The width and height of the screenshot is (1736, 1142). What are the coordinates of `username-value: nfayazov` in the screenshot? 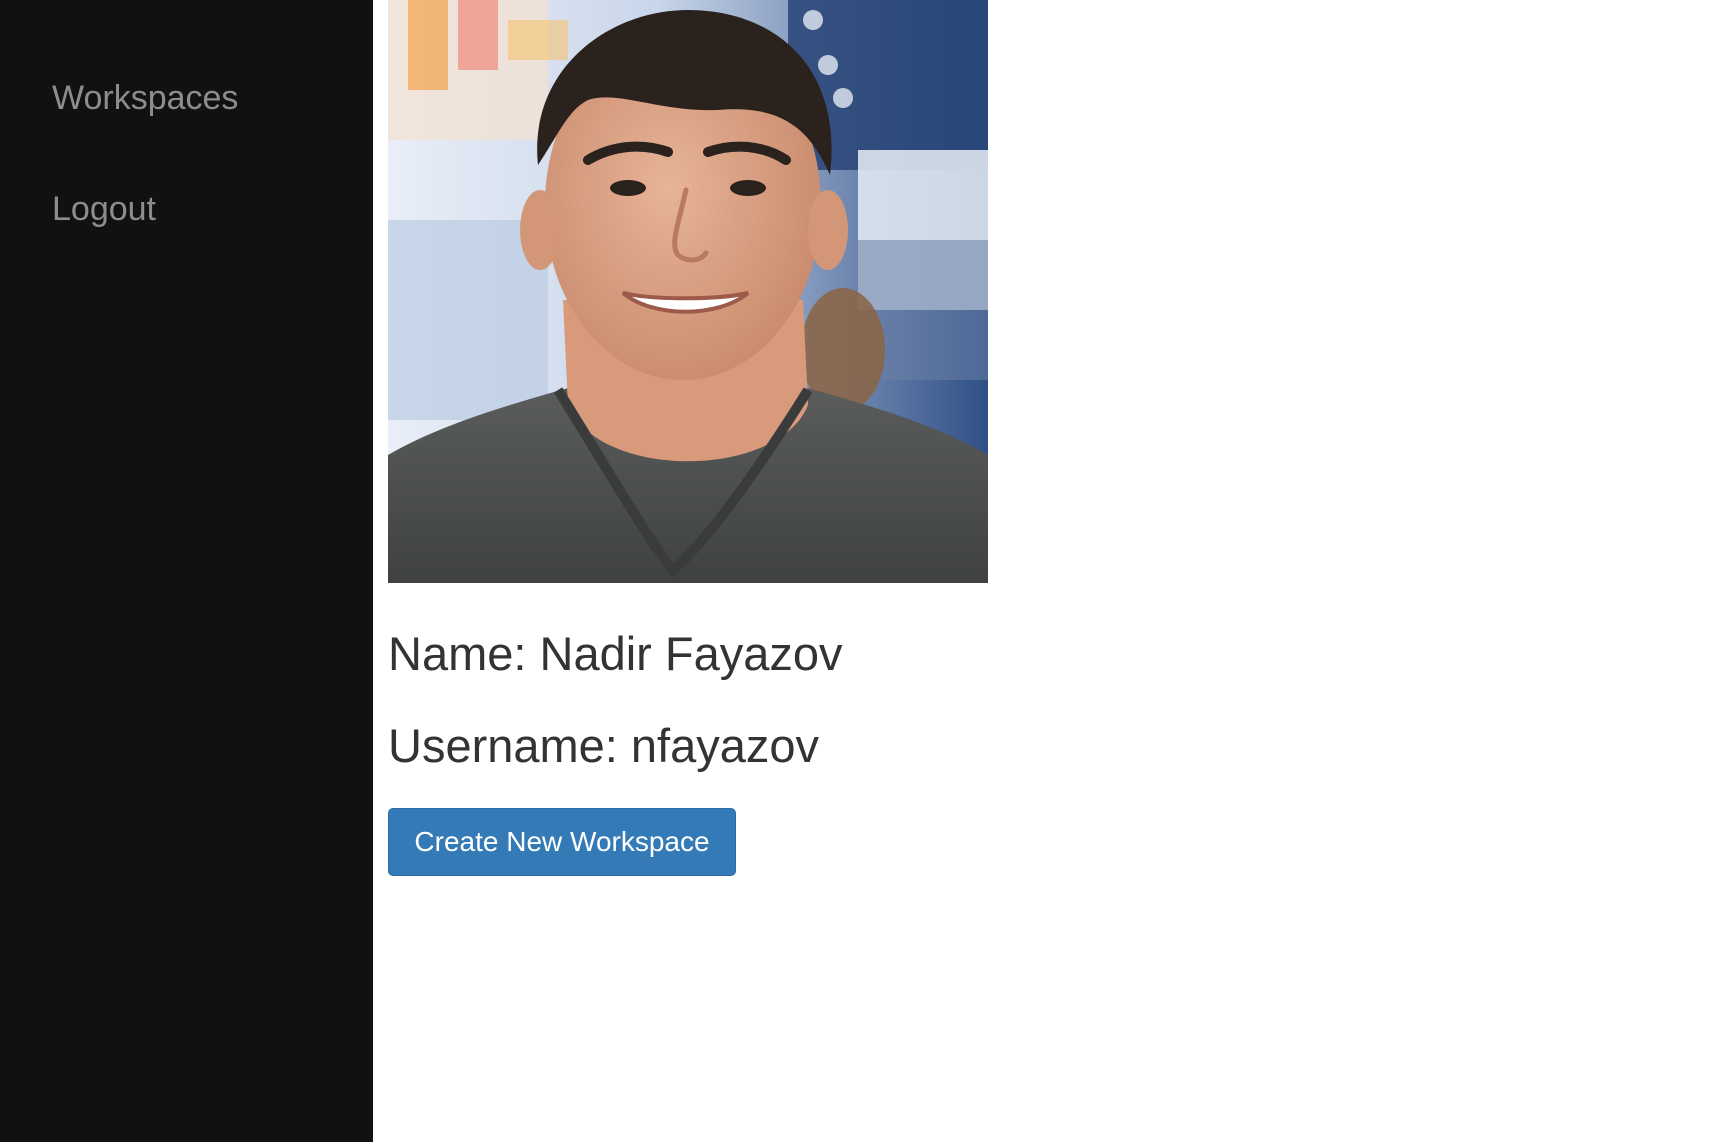 It's located at (725, 745).